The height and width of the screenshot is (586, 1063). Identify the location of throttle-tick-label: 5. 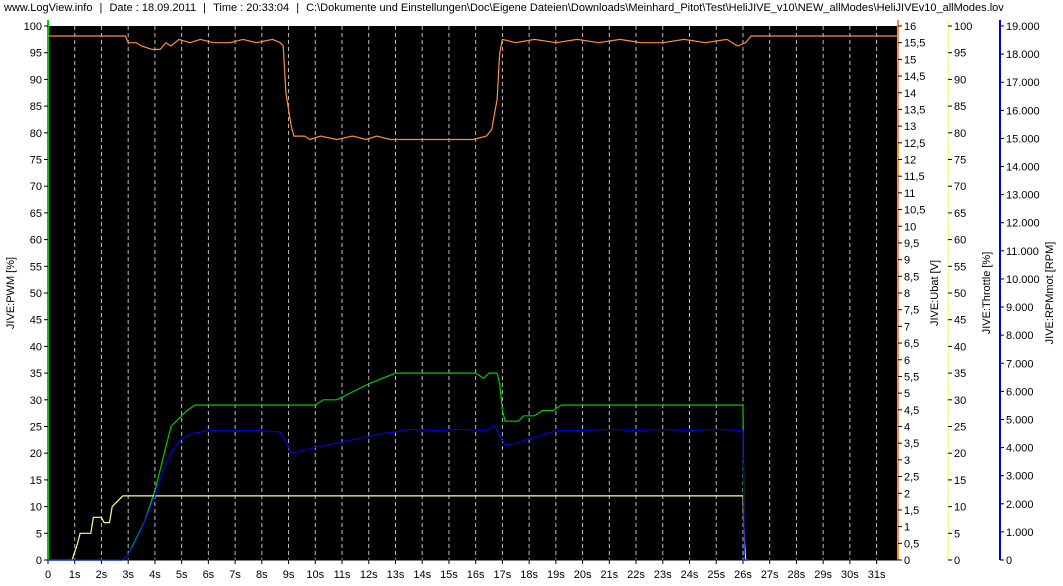
(957, 534).